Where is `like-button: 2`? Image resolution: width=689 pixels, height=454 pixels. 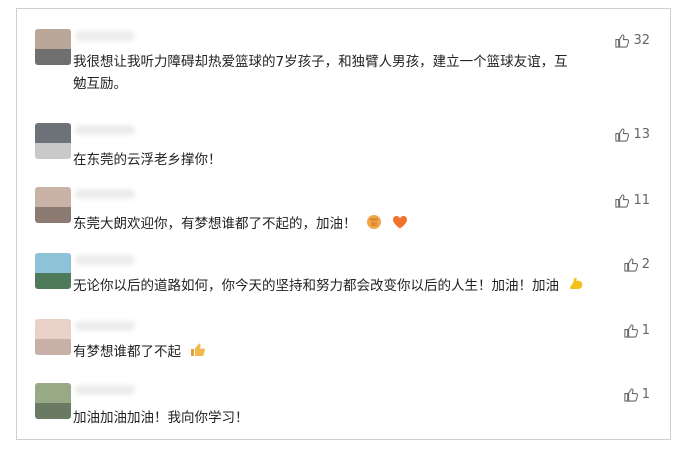 like-button: 2 is located at coordinates (636, 264).